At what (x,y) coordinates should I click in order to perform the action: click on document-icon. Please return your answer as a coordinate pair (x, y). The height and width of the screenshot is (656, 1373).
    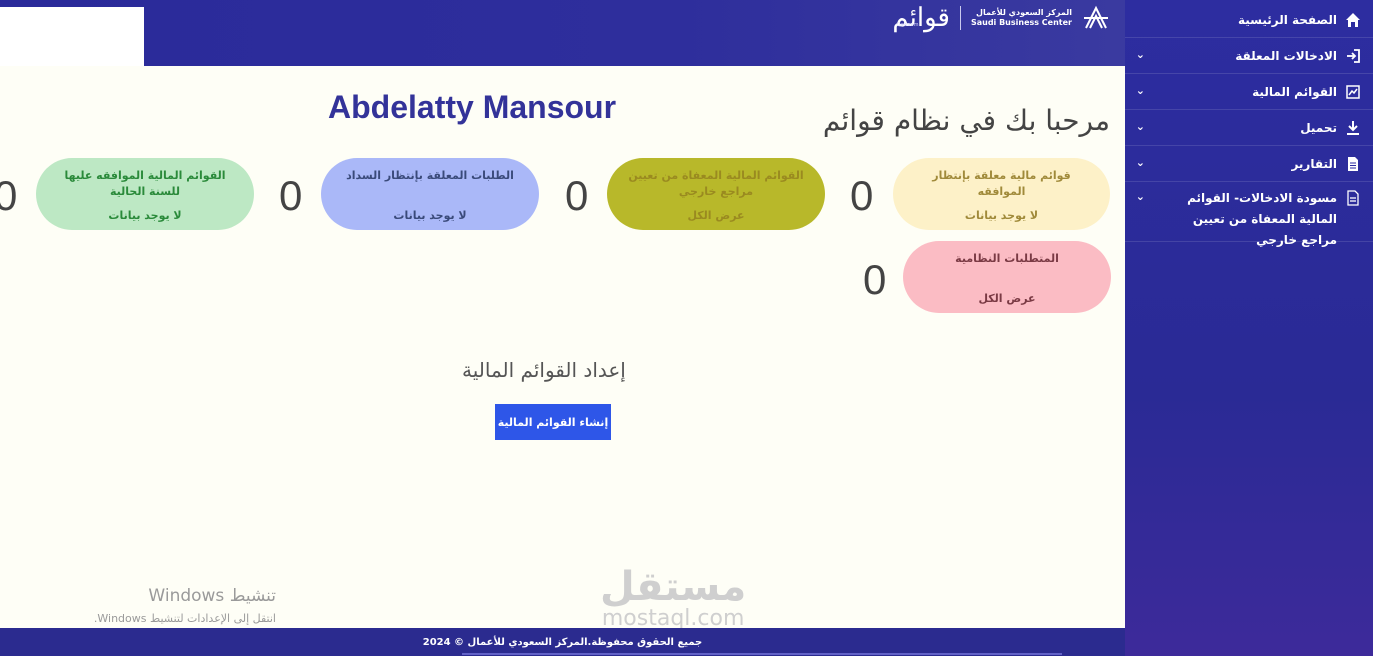
    Looking at the image, I should click on (1353, 198).